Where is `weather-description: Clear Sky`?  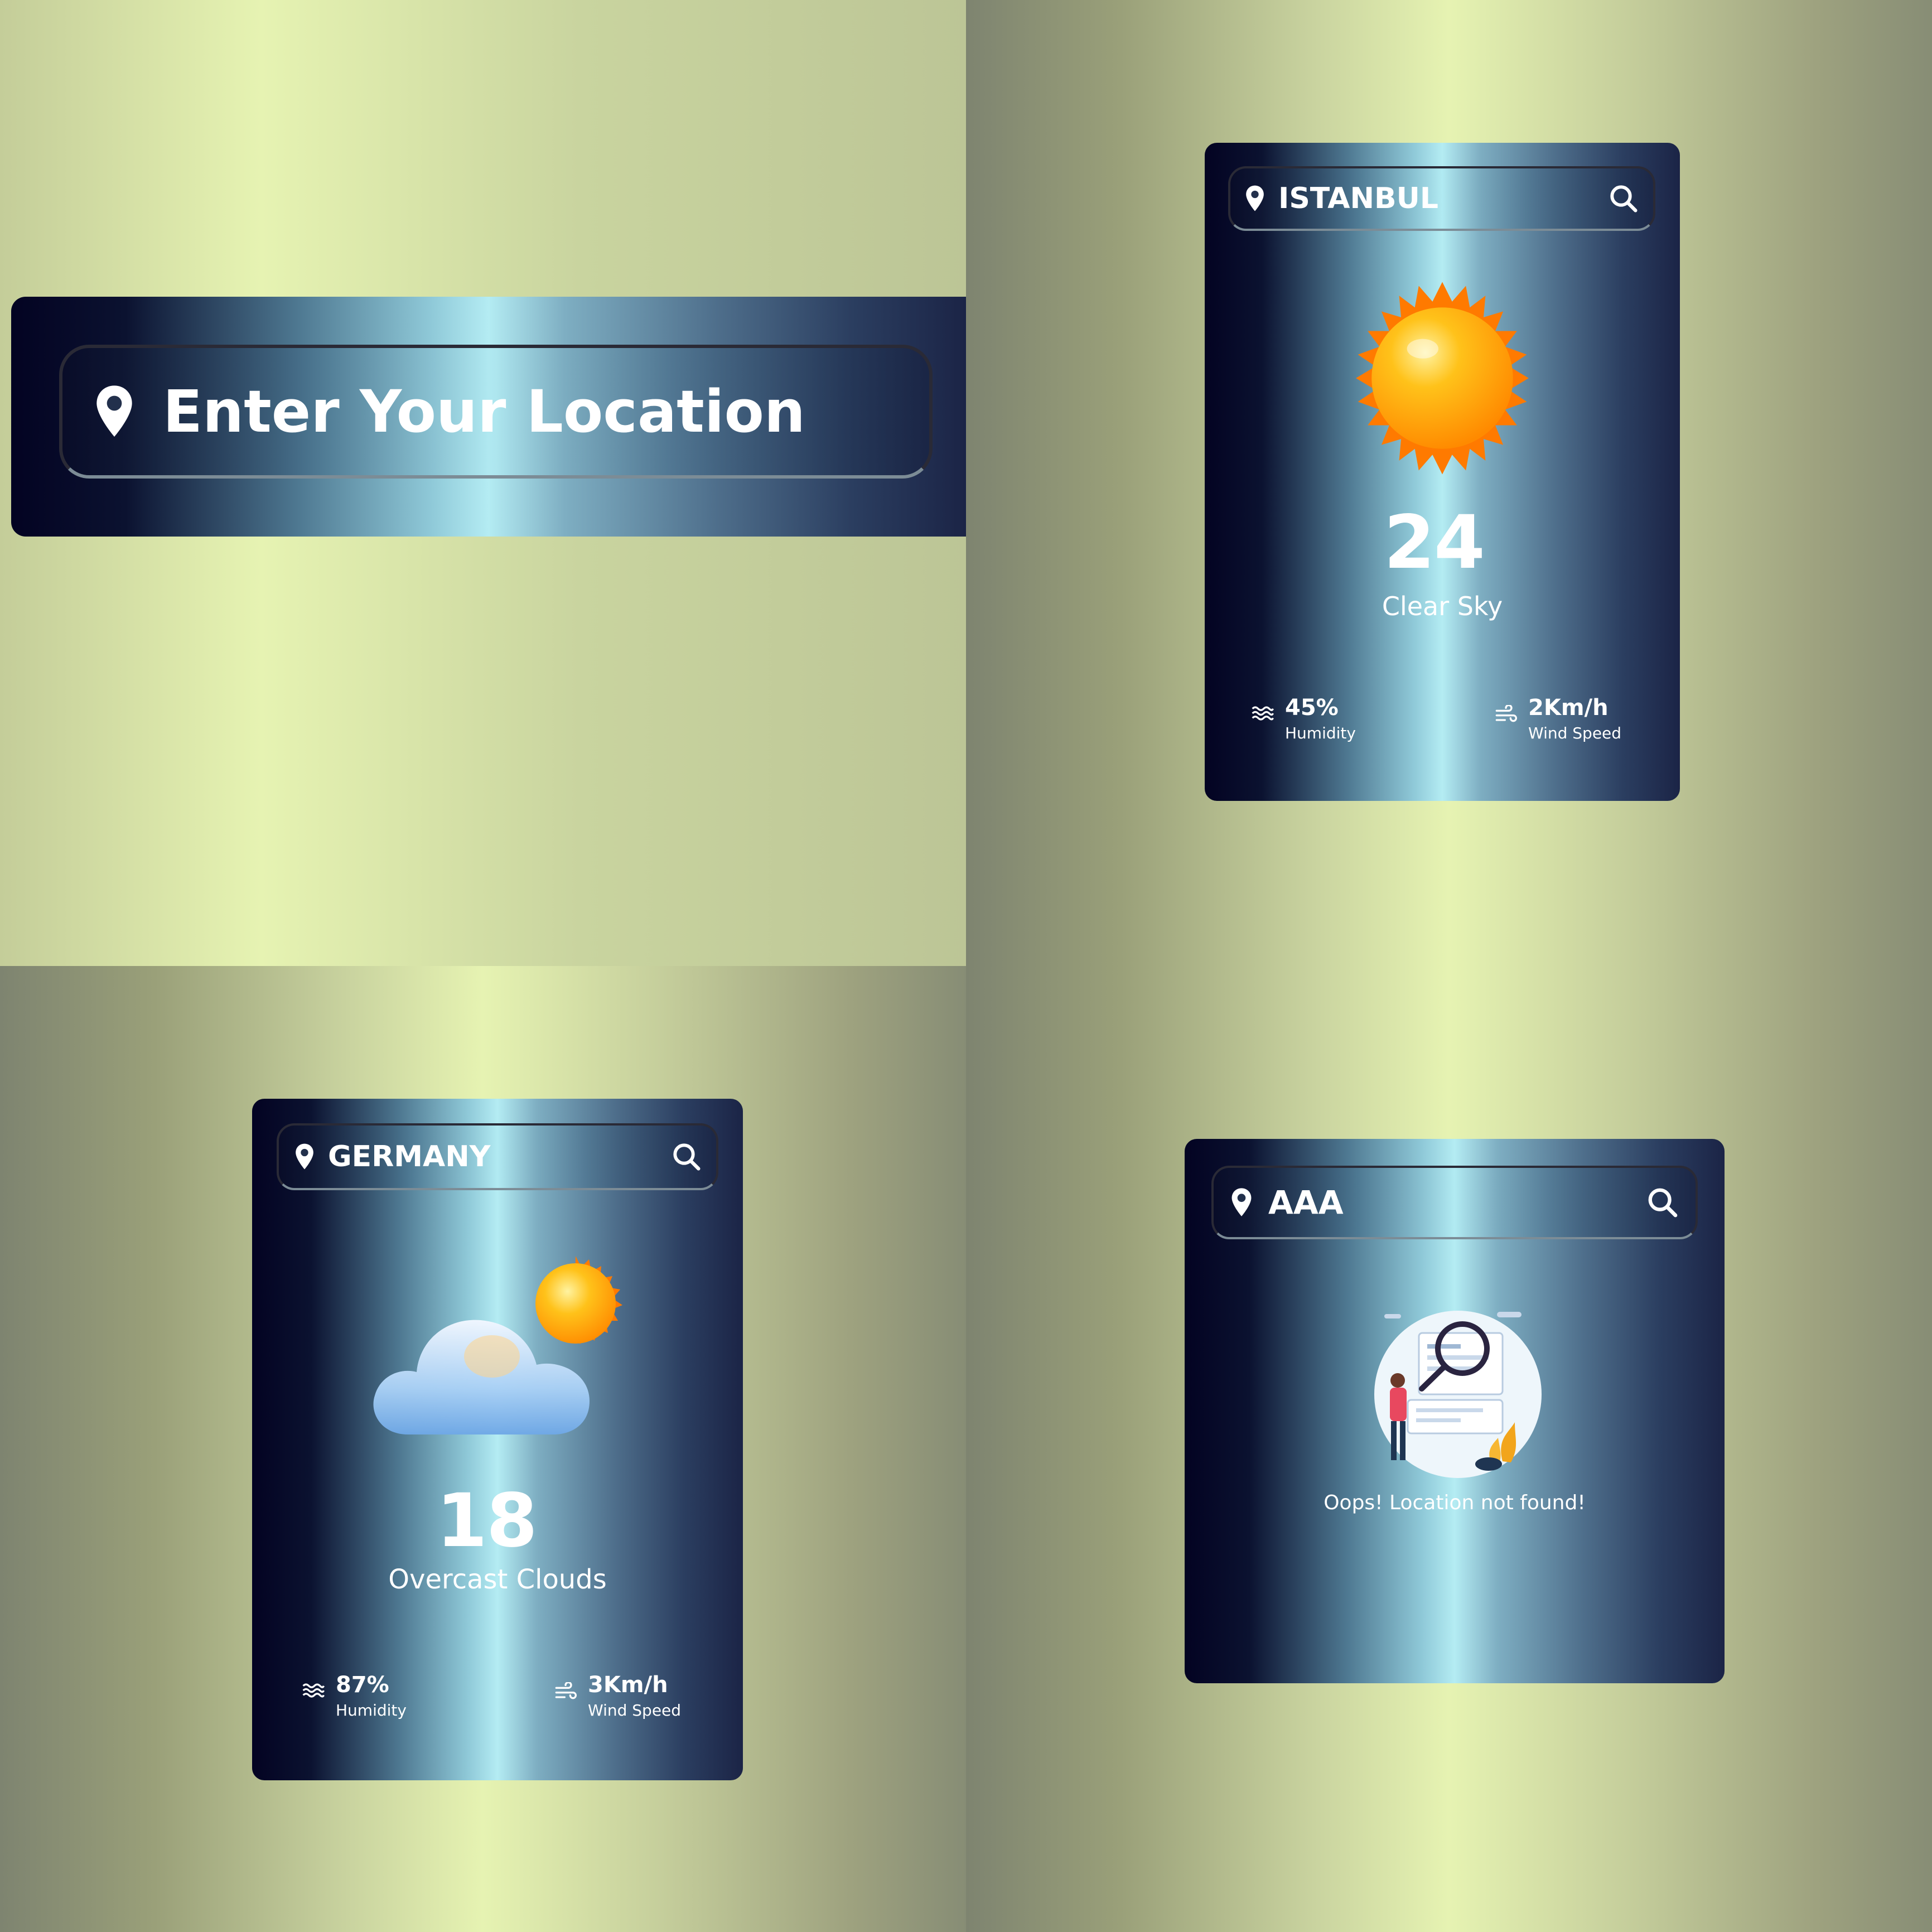 weather-description: Clear Sky is located at coordinates (1442, 606).